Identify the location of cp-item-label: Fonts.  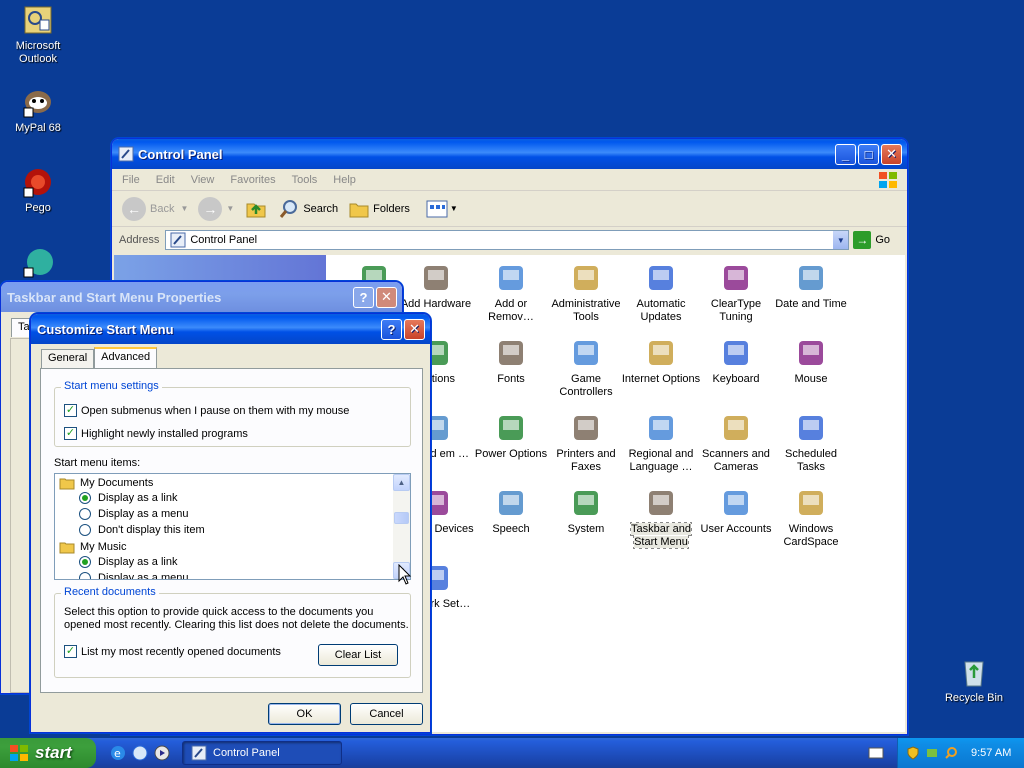
(511, 379).